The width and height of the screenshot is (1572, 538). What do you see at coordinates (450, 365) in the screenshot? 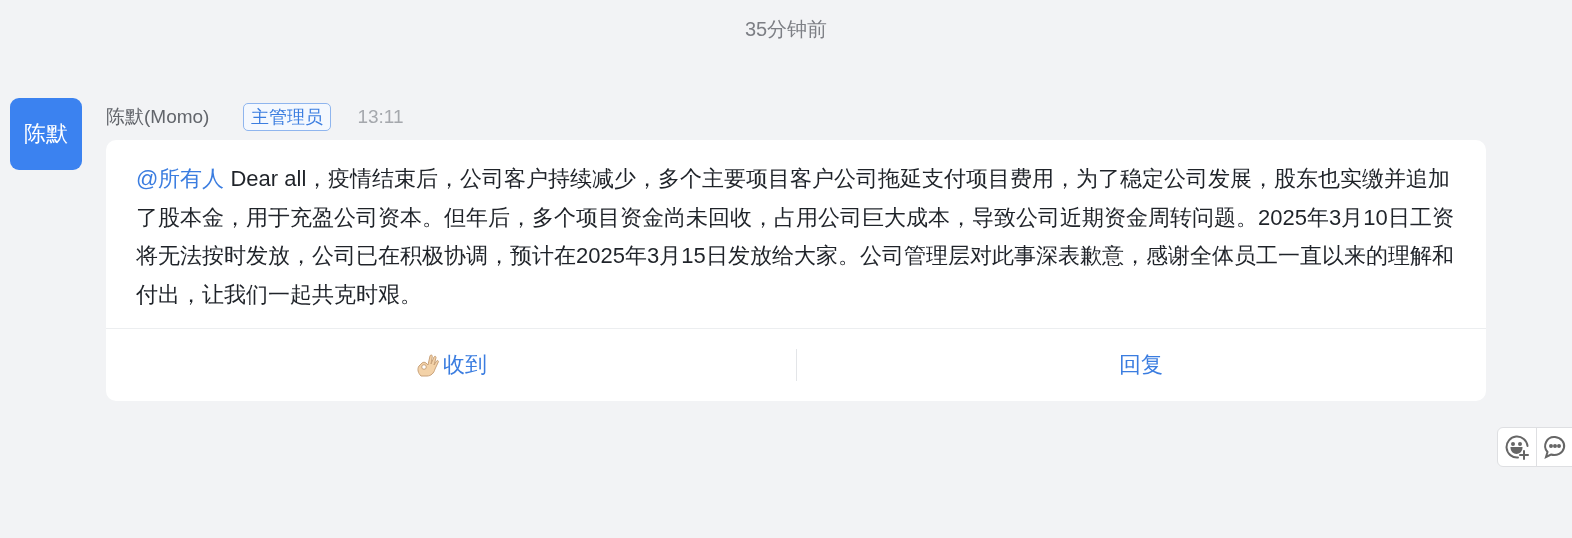
I see `acknowledge-button: 收到` at bounding box center [450, 365].